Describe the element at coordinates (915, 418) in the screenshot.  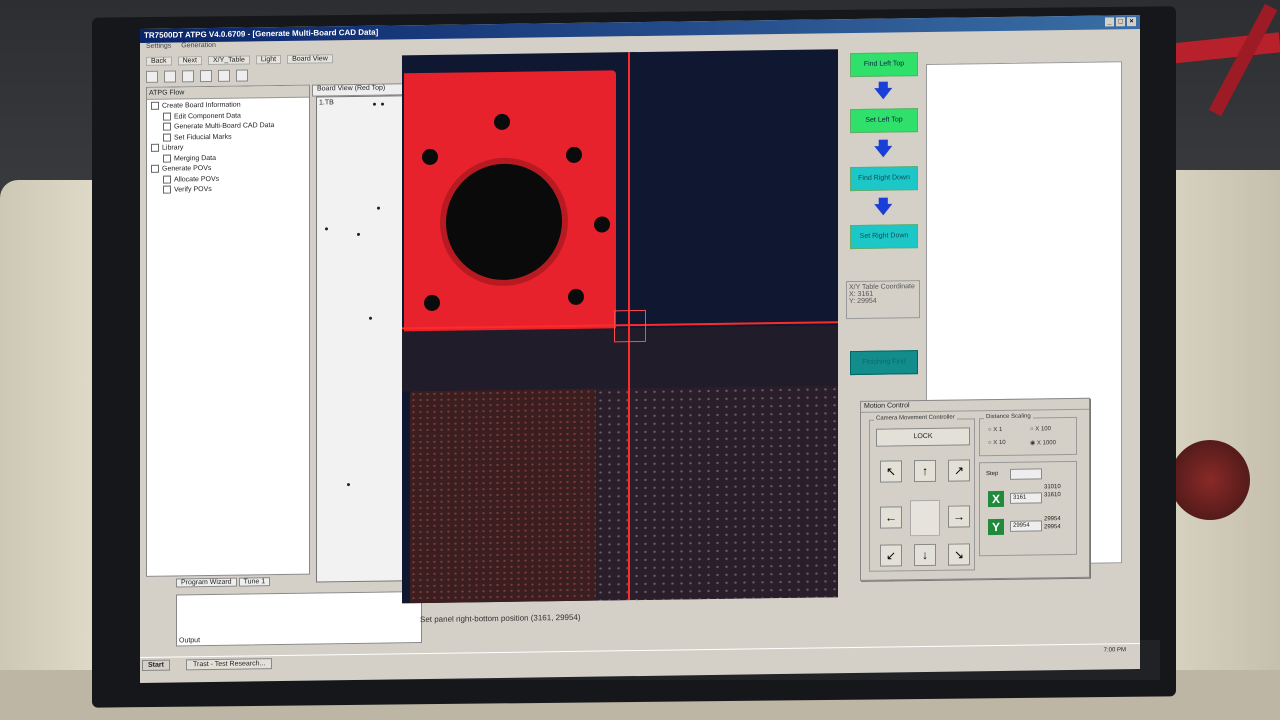
I see `camera-group-label: Camera Movement Controller` at that location.